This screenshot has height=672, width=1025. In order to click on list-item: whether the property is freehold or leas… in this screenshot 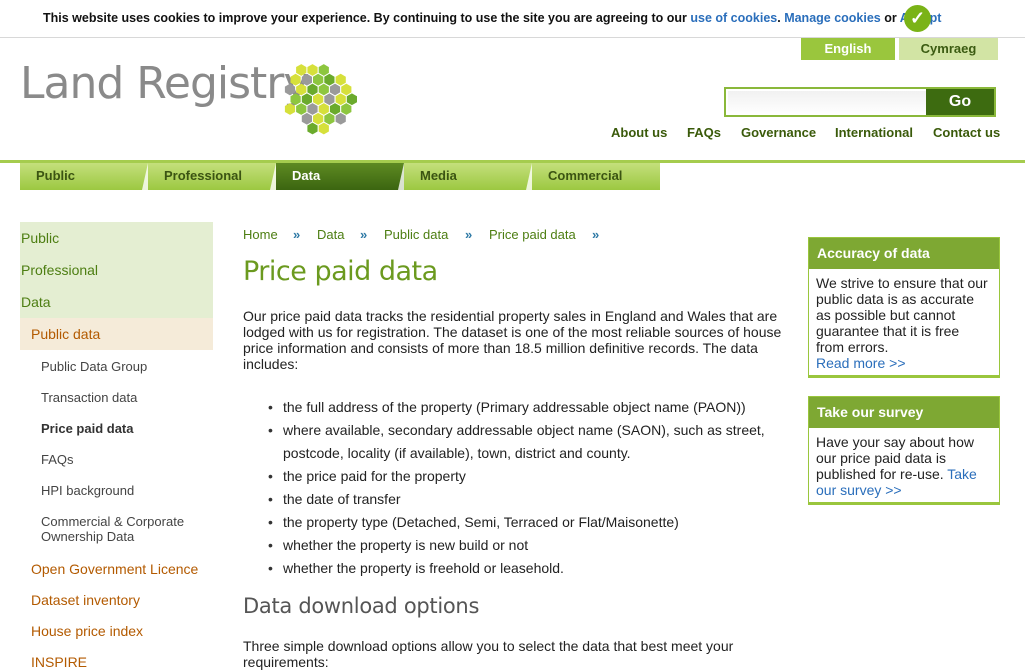, I will do `click(515, 568)`.